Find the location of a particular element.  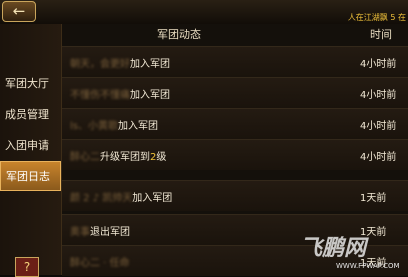

member-name: ls、小黄歌 is located at coordinates (94, 126).